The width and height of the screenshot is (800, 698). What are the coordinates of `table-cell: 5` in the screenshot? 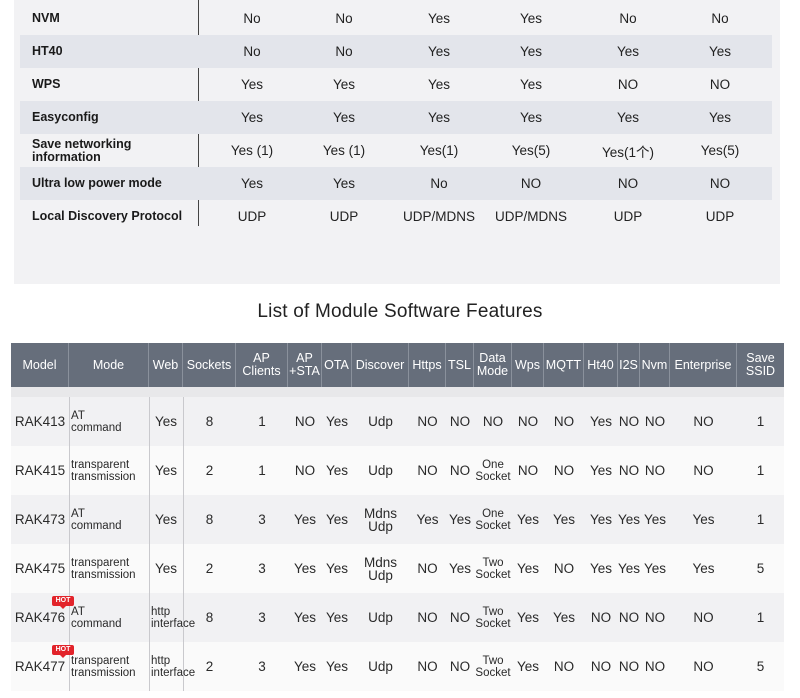 It's located at (760, 666).